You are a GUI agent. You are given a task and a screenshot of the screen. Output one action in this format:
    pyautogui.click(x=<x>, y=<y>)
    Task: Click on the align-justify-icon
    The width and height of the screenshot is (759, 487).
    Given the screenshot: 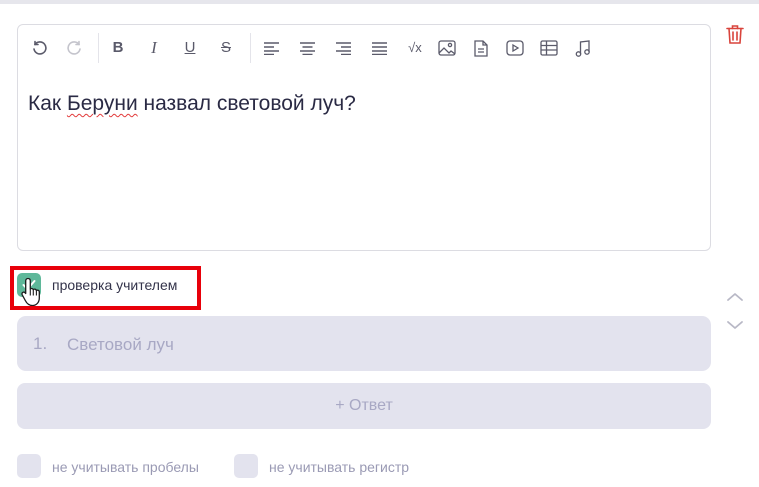 What is the action you would take?
    pyautogui.click(x=379, y=48)
    